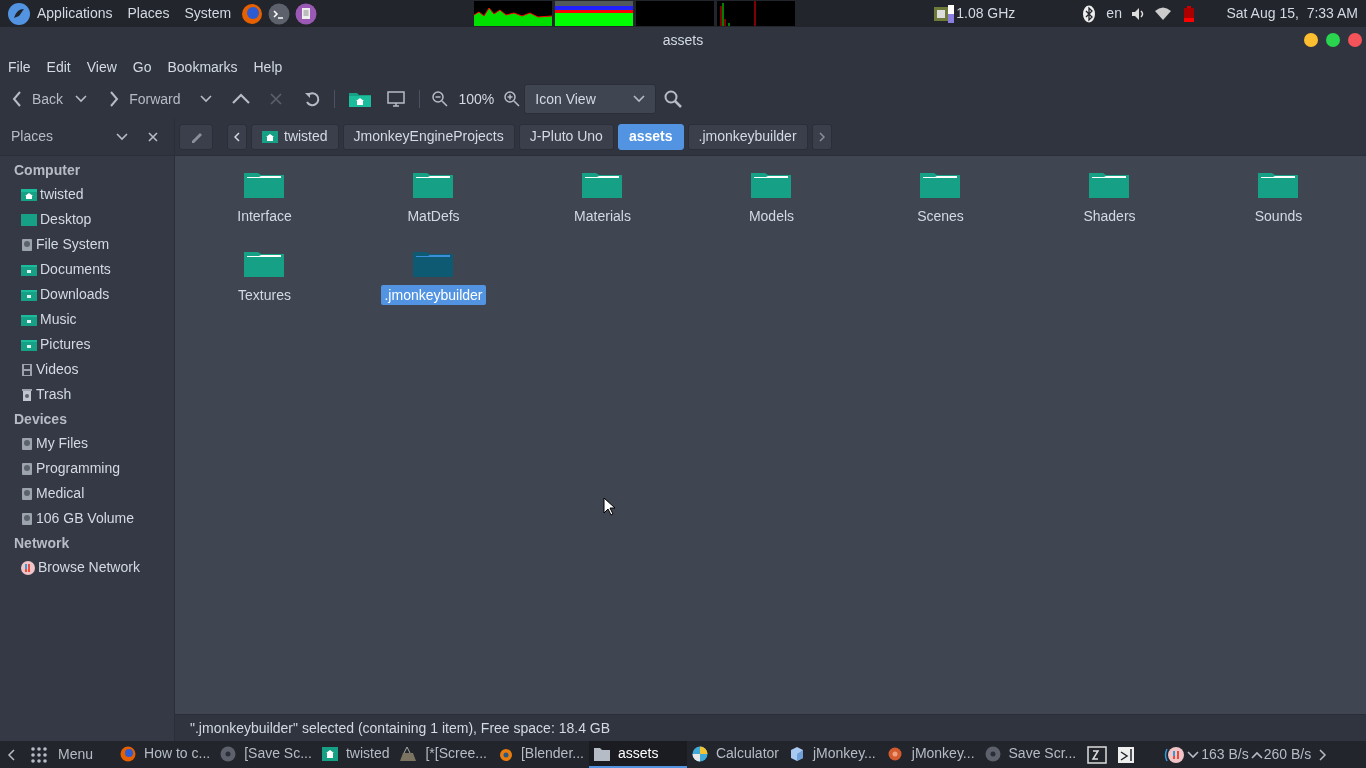  What do you see at coordinates (151, 99) in the screenshot?
I see `forward-button: Forward` at bounding box center [151, 99].